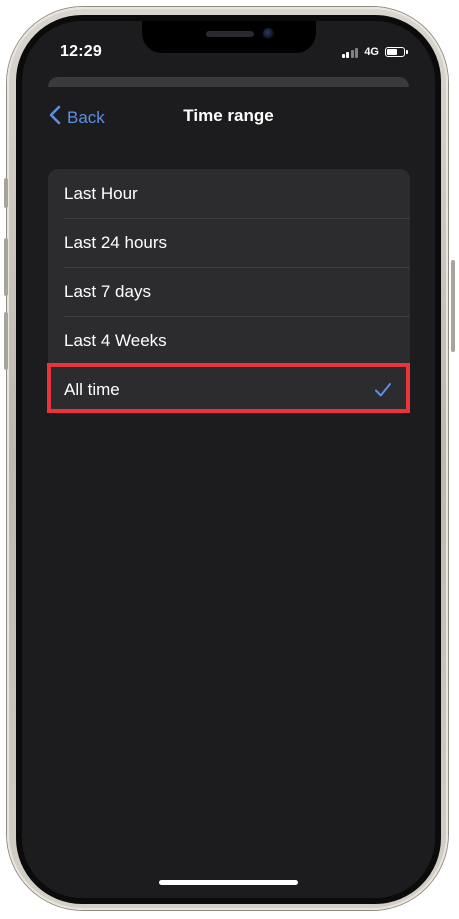 The height and width of the screenshot is (919, 459). Describe the element at coordinates (115, 340) in the screenshot. I see `option-label: Last 4 Weeks` at that location.